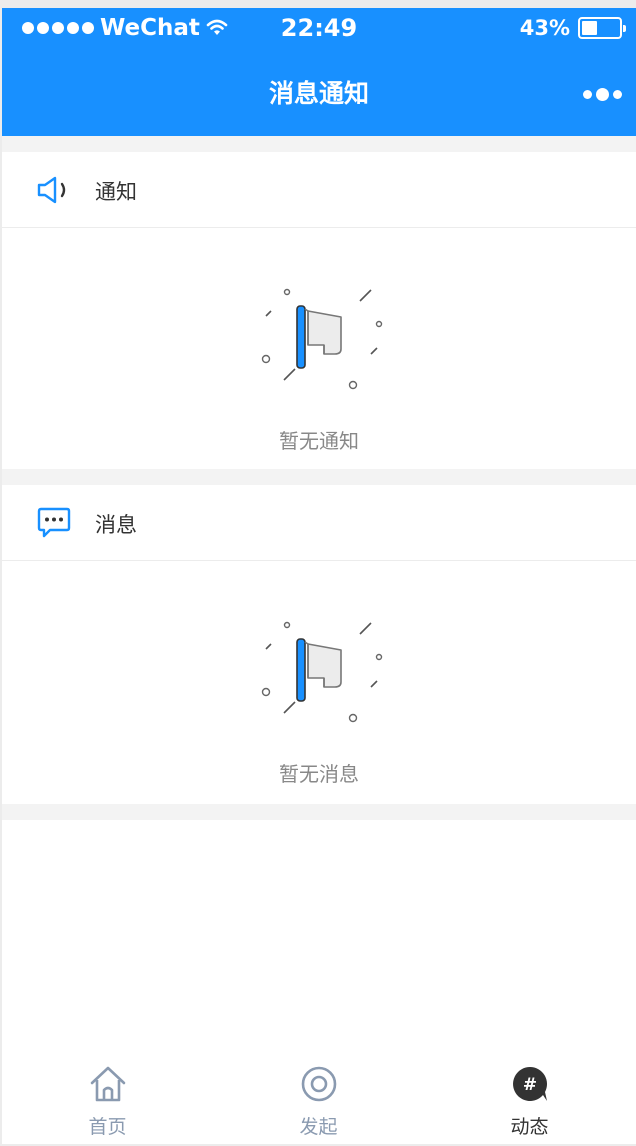 This screenshot has height=1146, width=636. I want to click on tab-activity: # 动态, so click(529, 1101).